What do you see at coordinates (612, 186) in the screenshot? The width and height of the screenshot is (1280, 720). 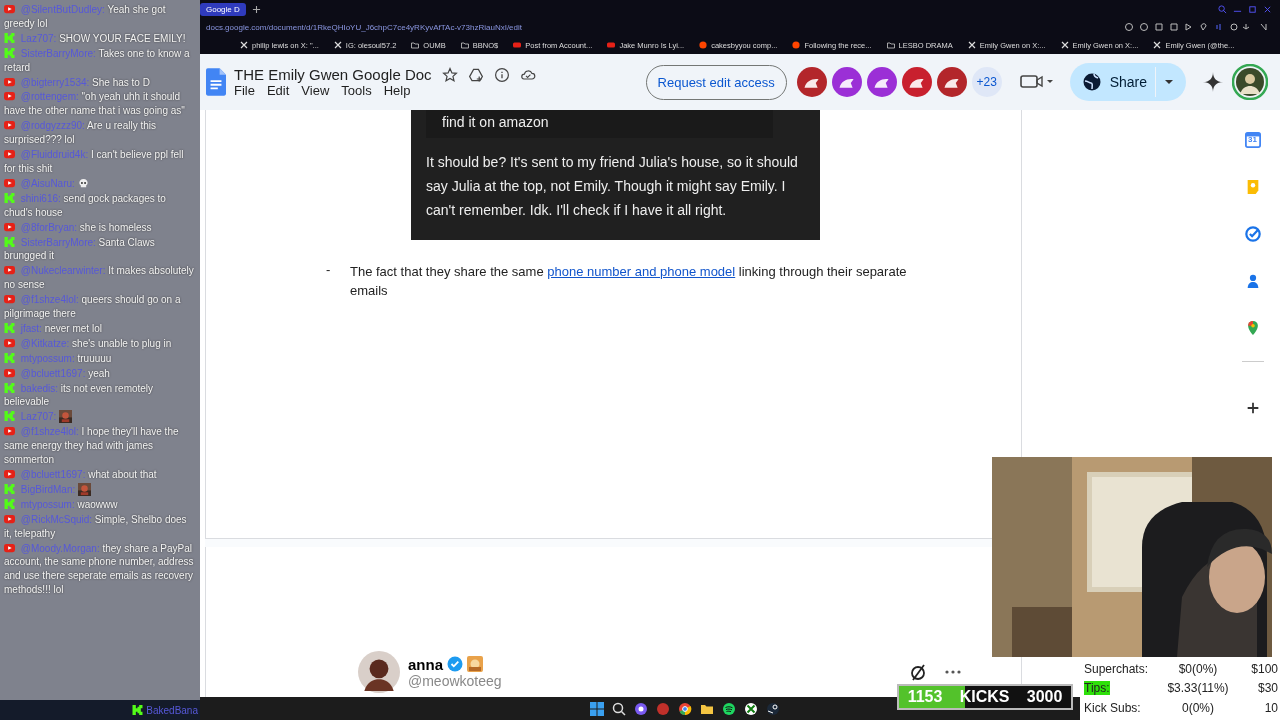 I see `quoted-message: It should be? It's sent to my friend Julia's house, so it should say Julia at the top, not Emily. Though it might say Emily. I can't remember. Idk. I'll check if I have it all right.` at bounding box center [612, 186].